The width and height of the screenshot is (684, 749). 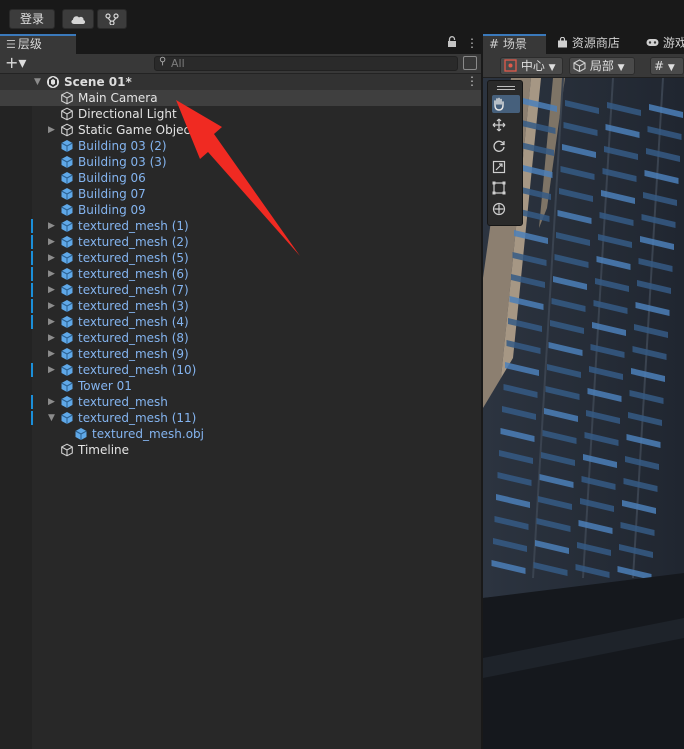 I want to click on hierarchy-item: Building 03 (2), so click(x=240, y=146).